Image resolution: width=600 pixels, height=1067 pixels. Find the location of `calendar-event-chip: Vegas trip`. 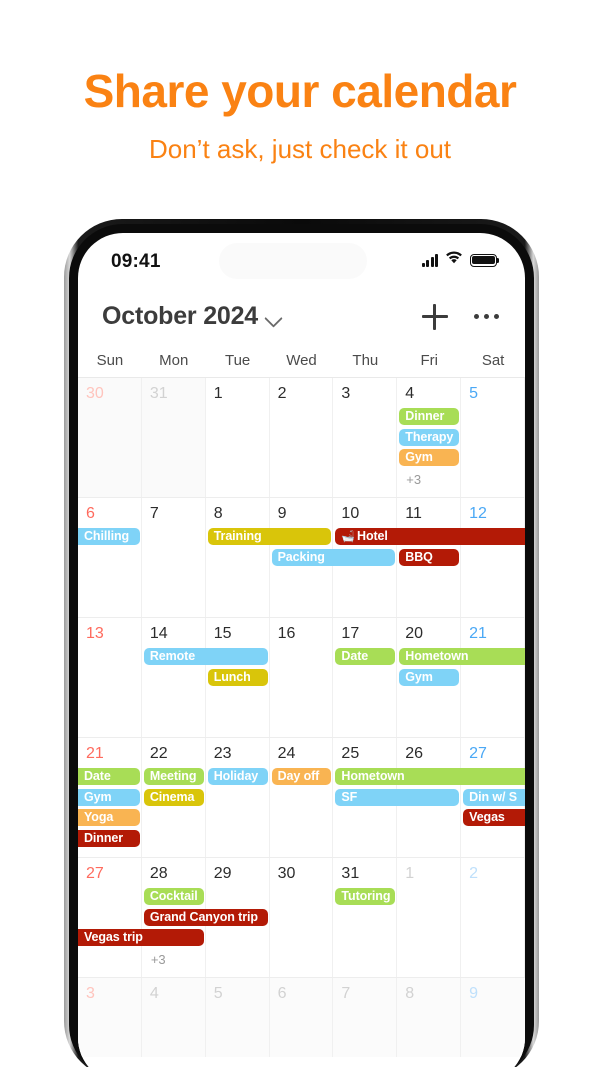

calendar-event-chip: Vegas trip is located at coordinates (141, 937).